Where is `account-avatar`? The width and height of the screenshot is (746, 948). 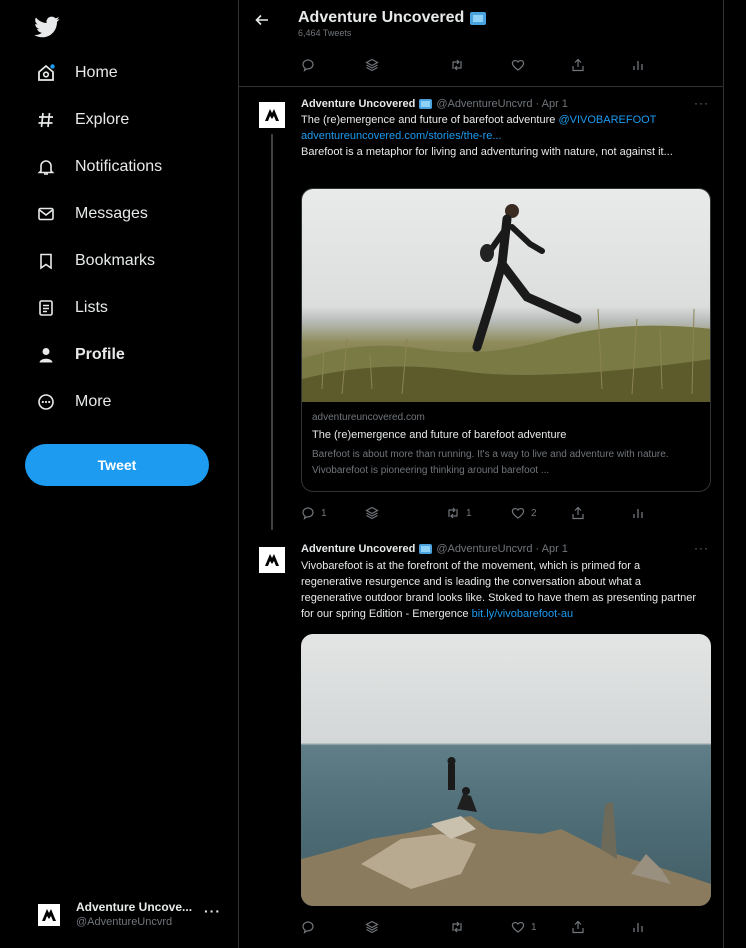 account-avatar is located at coordinates (49, 915).